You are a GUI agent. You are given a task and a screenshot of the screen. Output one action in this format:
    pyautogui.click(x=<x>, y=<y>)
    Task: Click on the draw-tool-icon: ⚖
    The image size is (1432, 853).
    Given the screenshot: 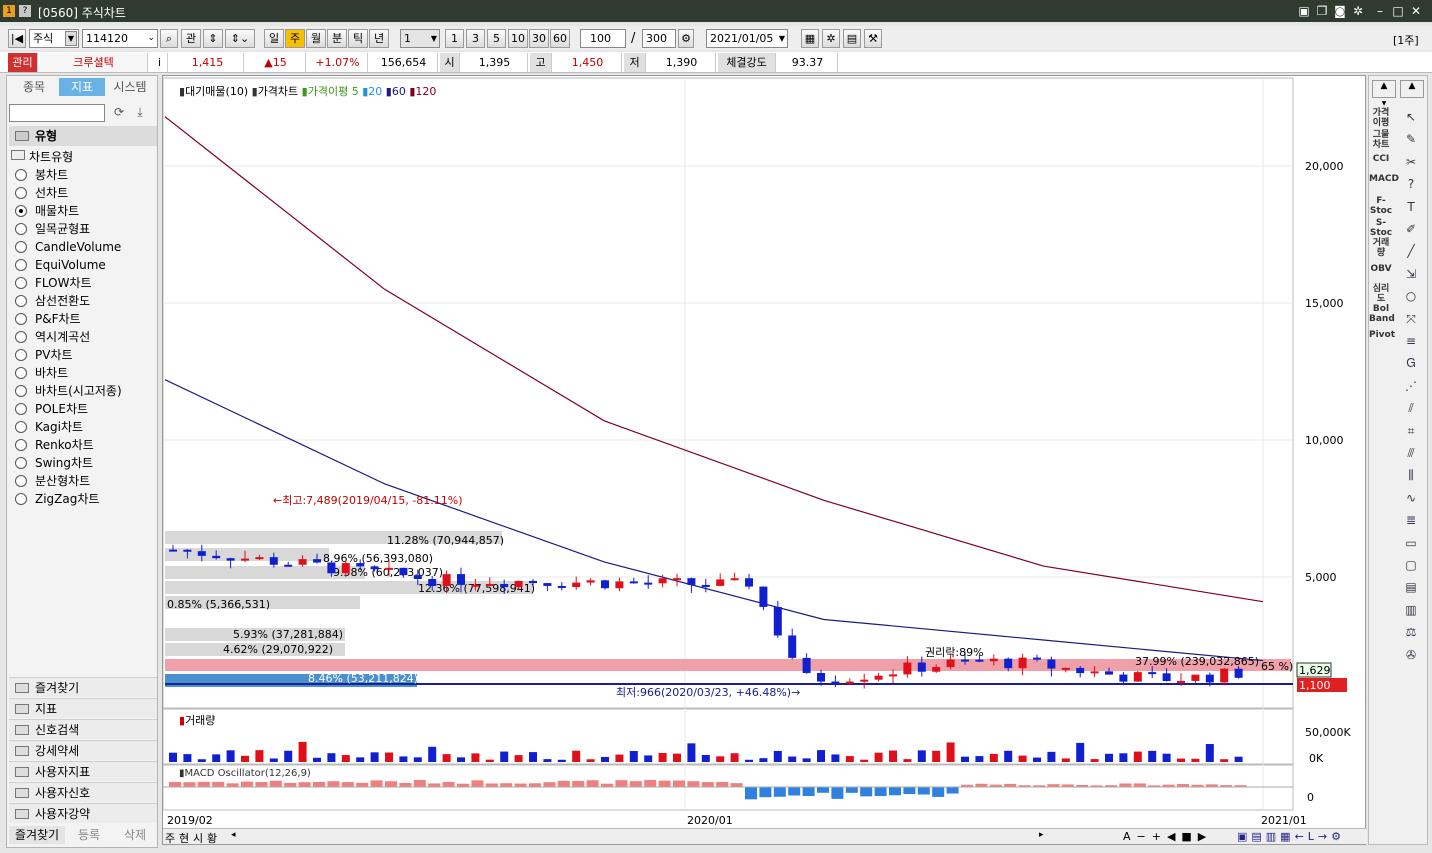 What is the action you would take?
    pyautogui.click(x=1411, y=632)
    